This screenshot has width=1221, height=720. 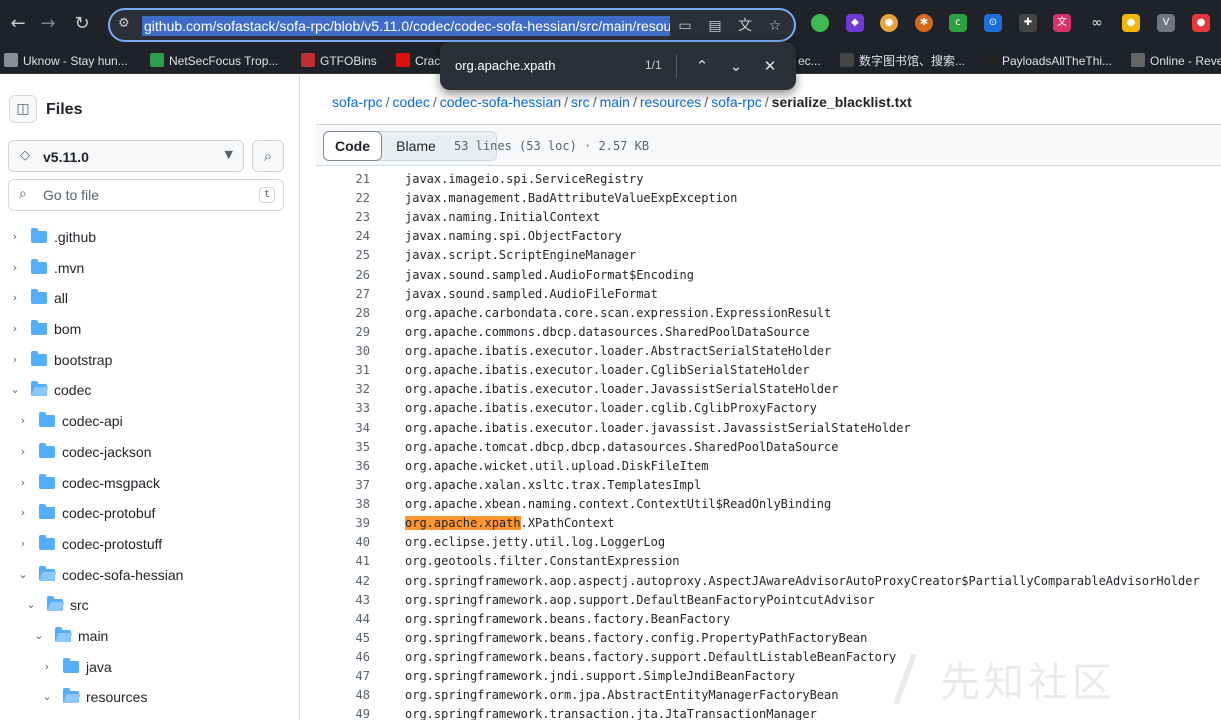 What do you see at coordinates (1097, 23) in the screenshot?
I see `extension-infinity-icon: ∞` at bounding box center [1097, 23].